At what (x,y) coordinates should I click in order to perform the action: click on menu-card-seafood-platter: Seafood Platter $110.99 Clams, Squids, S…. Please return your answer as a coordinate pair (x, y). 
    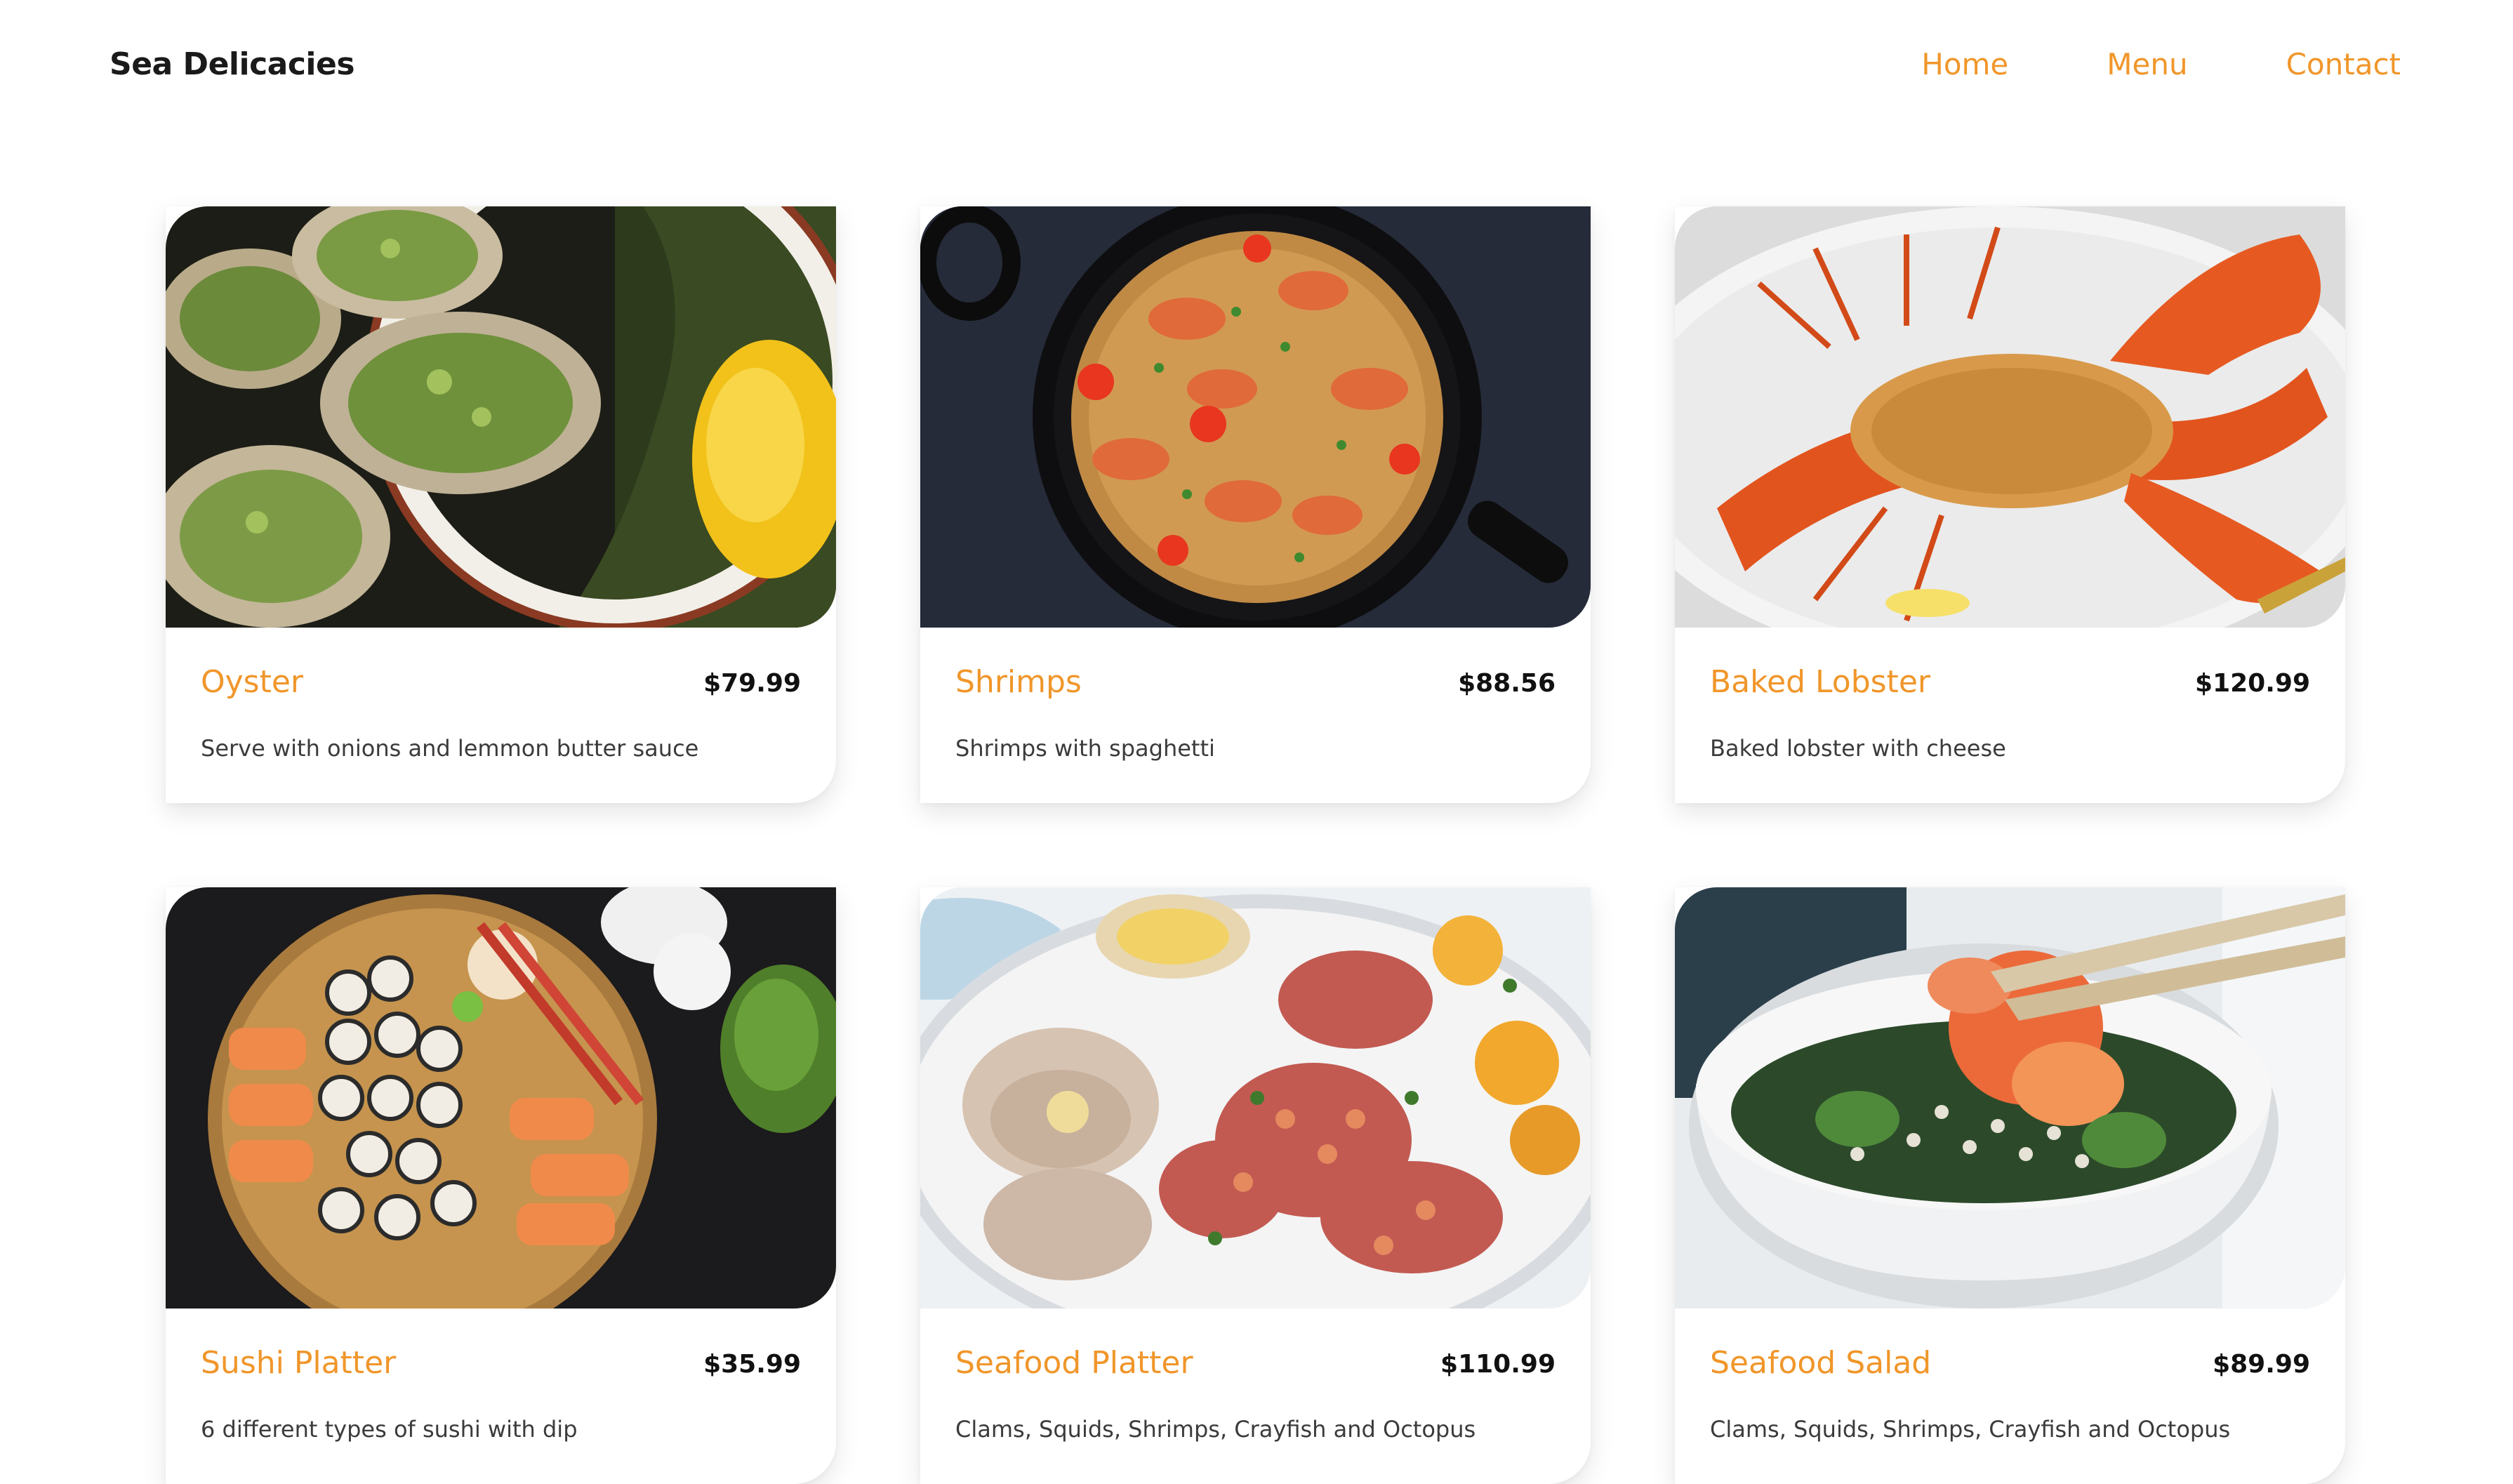
    Looking at the image, I should click on (1255, 1185).